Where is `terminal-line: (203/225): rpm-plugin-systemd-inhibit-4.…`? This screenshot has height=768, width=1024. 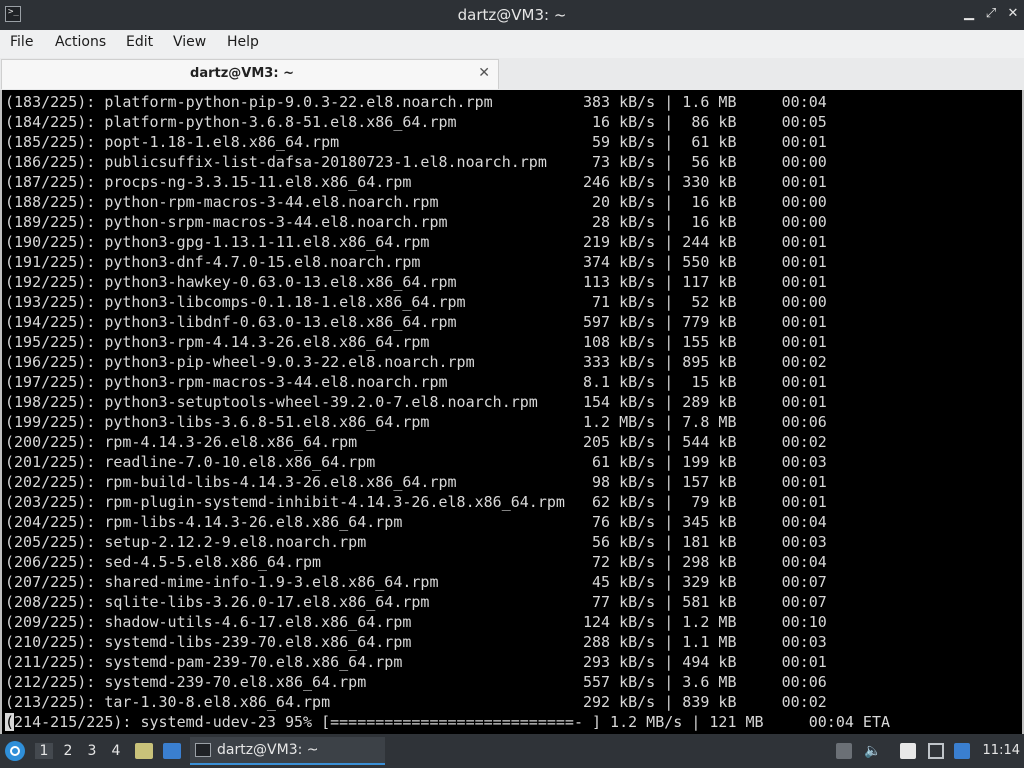
terminal-line: (203/225): rpm-plugin-systemd-inhibit-4.… is located at coordinates (416, 502).